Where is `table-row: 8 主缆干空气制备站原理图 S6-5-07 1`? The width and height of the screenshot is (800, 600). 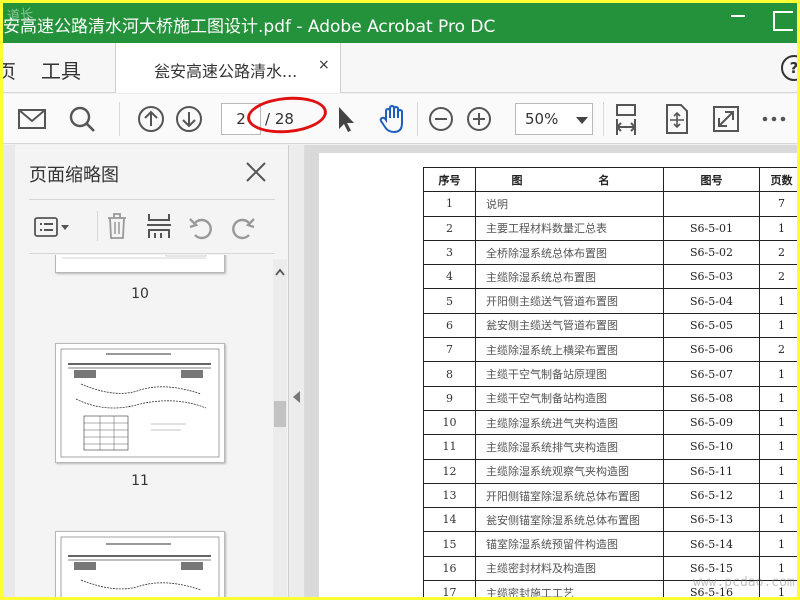 table-row: 8 主缆干空气制备站原理图 S6-5-07 1 is located at coordinates (610, 374).